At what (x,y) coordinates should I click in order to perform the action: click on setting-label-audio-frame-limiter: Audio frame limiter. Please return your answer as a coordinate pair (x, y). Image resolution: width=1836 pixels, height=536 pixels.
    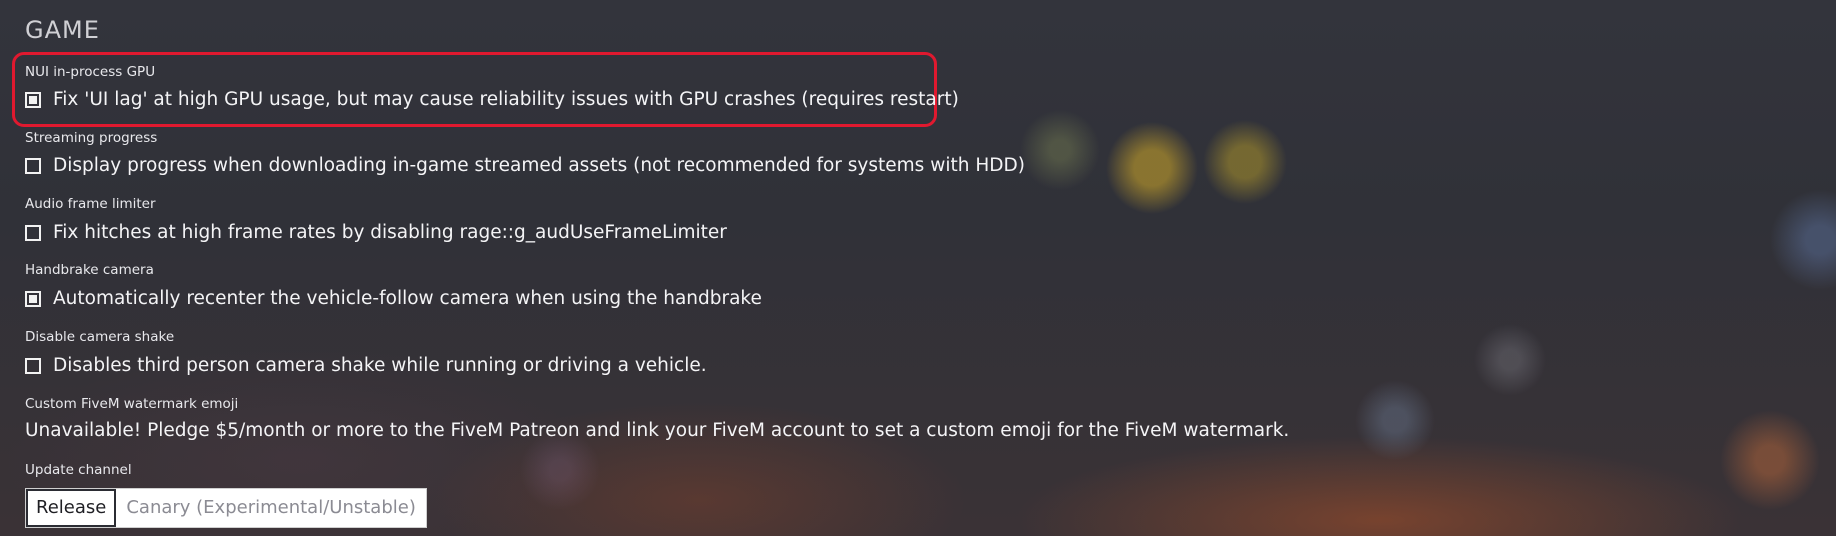
    Looking at the image, I should click on (90, 204).